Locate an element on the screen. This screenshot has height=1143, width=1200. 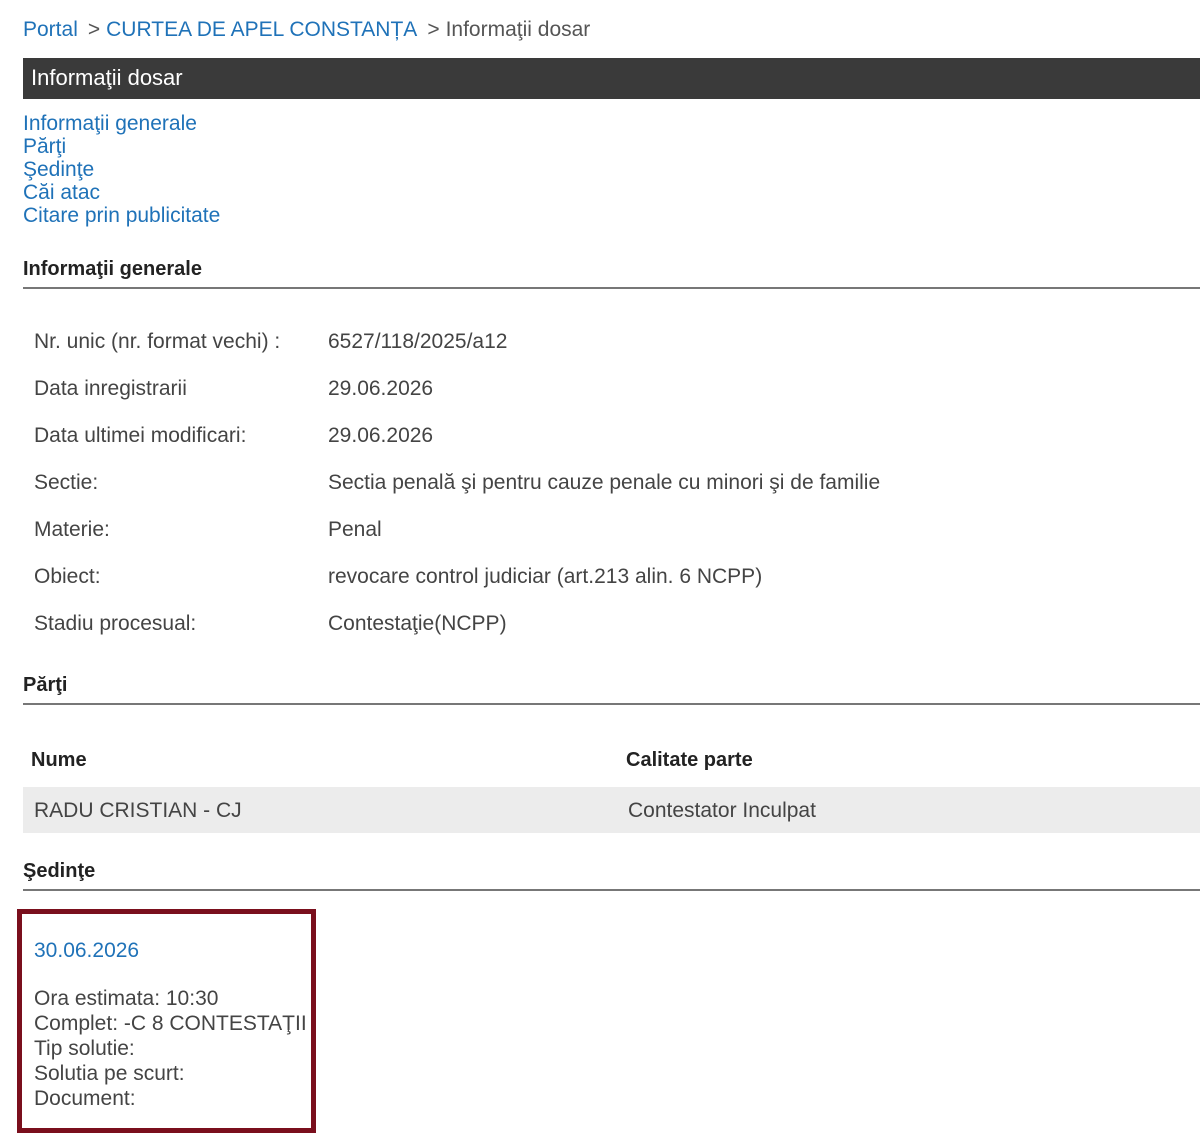
breadcrumb-portal-link: Portal is located at coordinates (50, 29).